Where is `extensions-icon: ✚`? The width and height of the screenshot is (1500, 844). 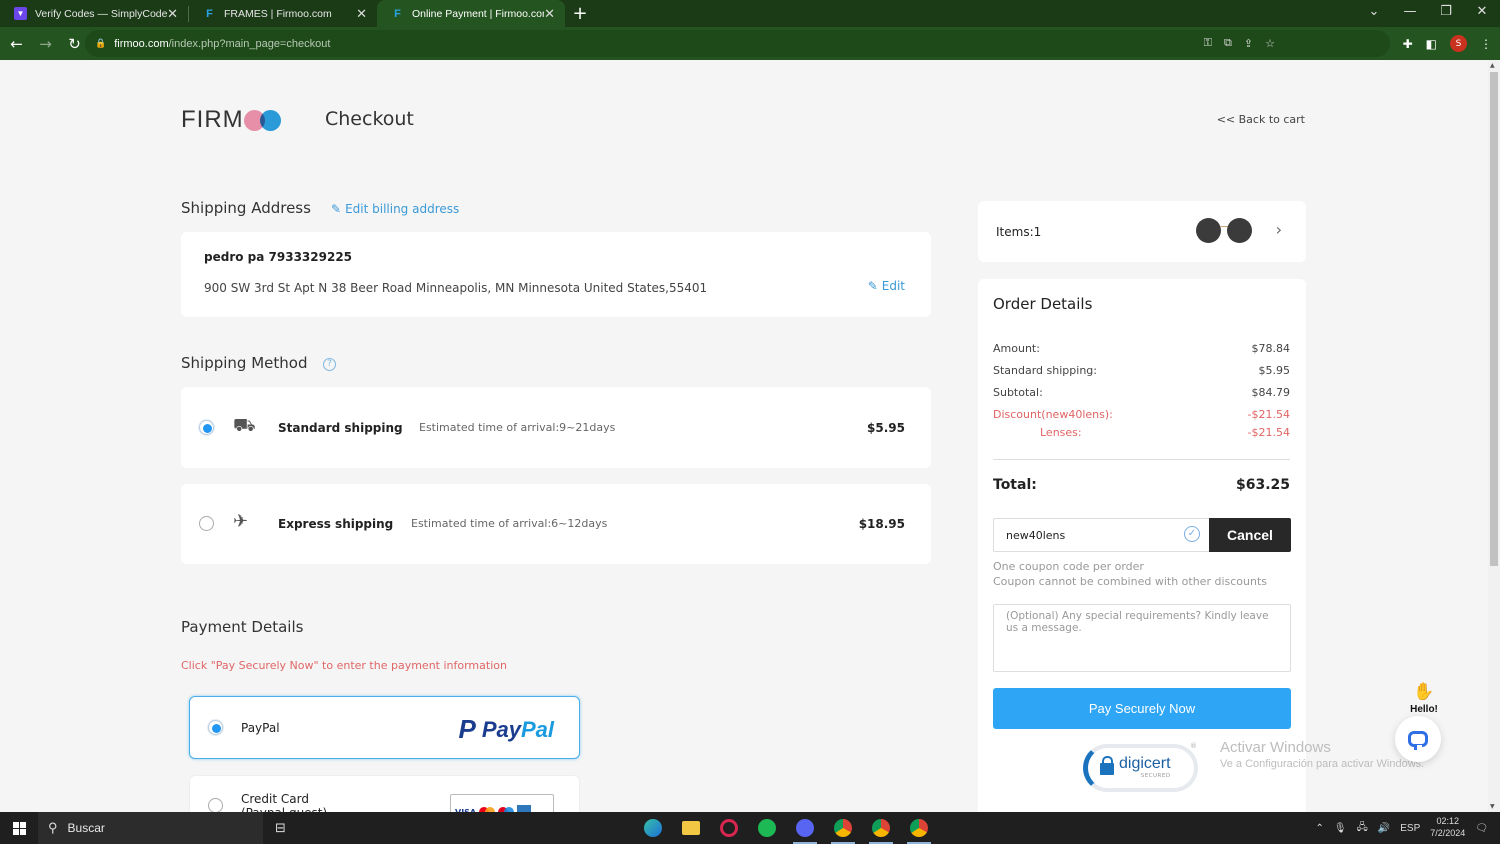 extensions-icon: ✚ is located at coordinates (1408, 44).